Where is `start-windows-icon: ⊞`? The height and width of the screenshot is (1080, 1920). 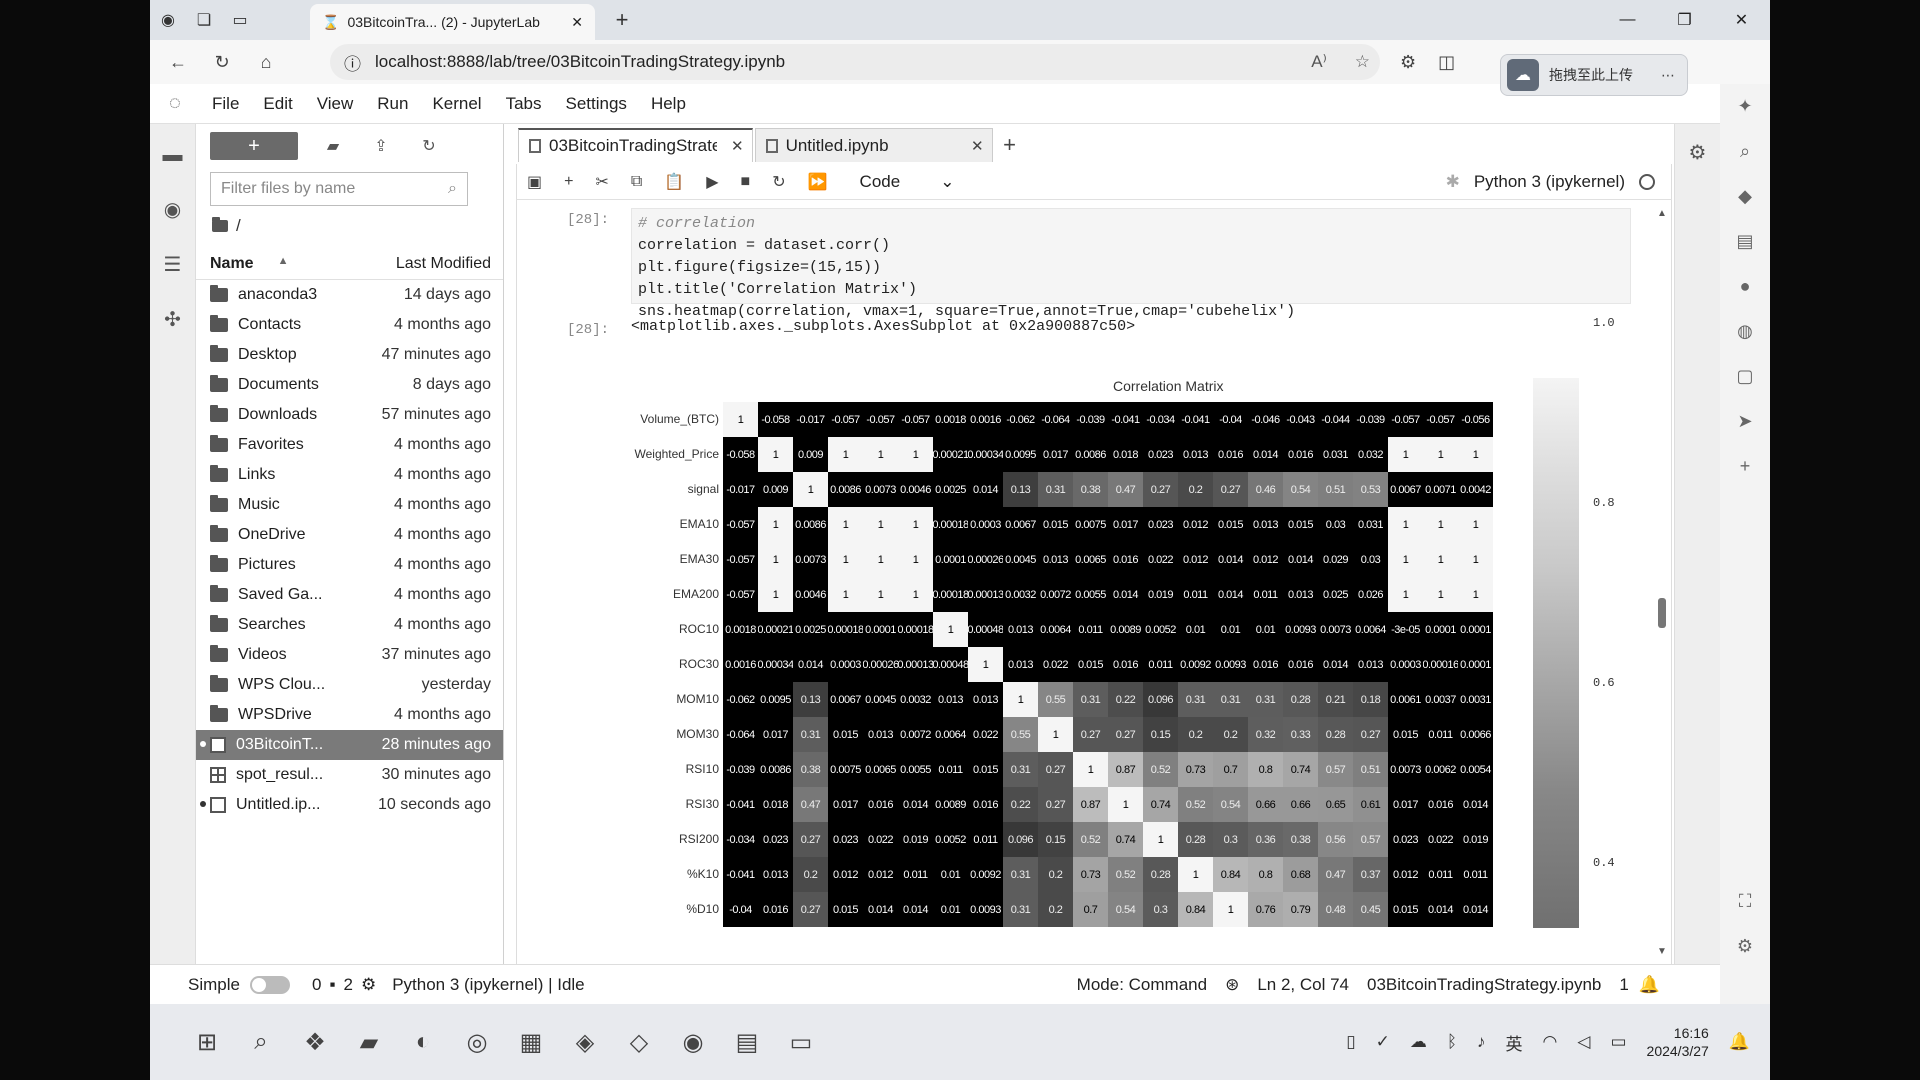
start-windows-icon: ⊞ is located at coordinates (207, 1042).